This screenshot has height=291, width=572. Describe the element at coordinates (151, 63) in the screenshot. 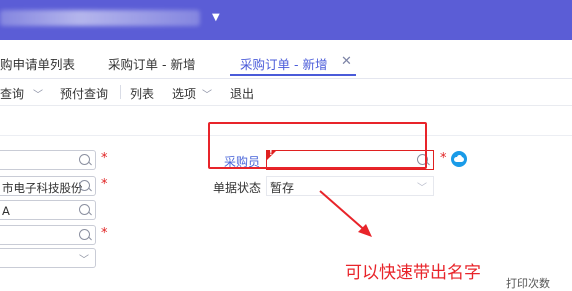

I see `tab-purchase-order-new-1: 采购订单 - 新增` at that location.